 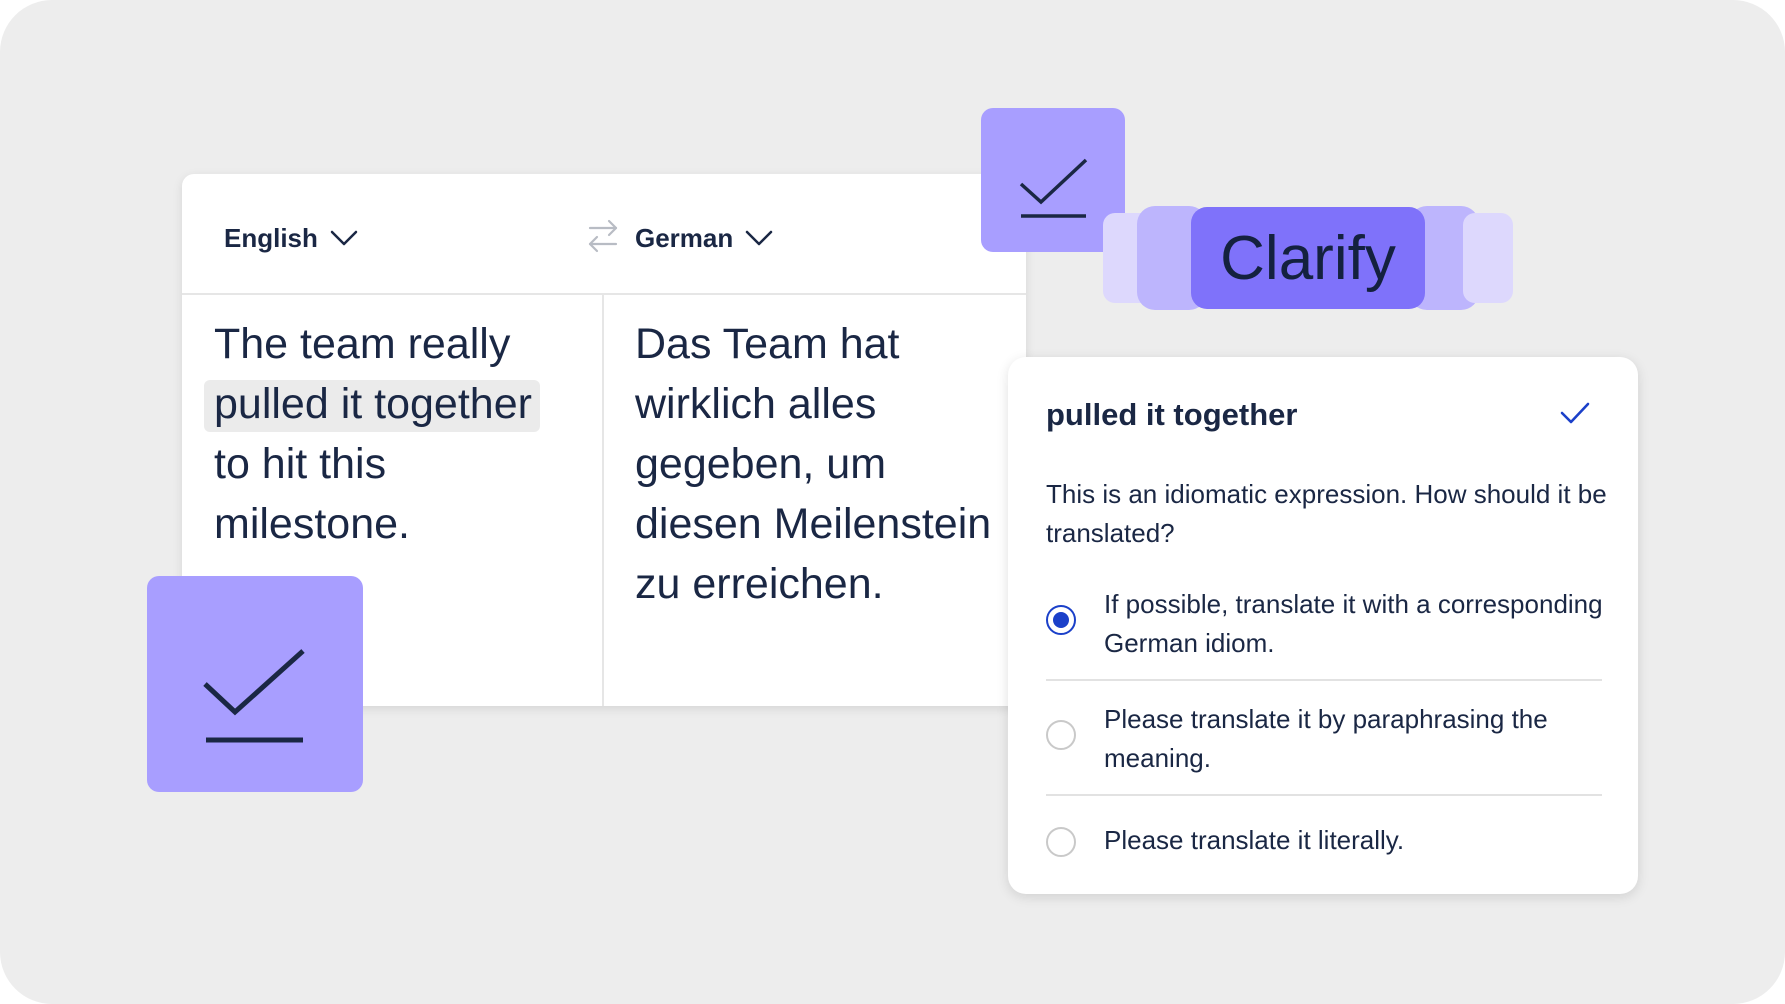 I want to click on clarify-button: Clarify, so click(x=1308, y=258).